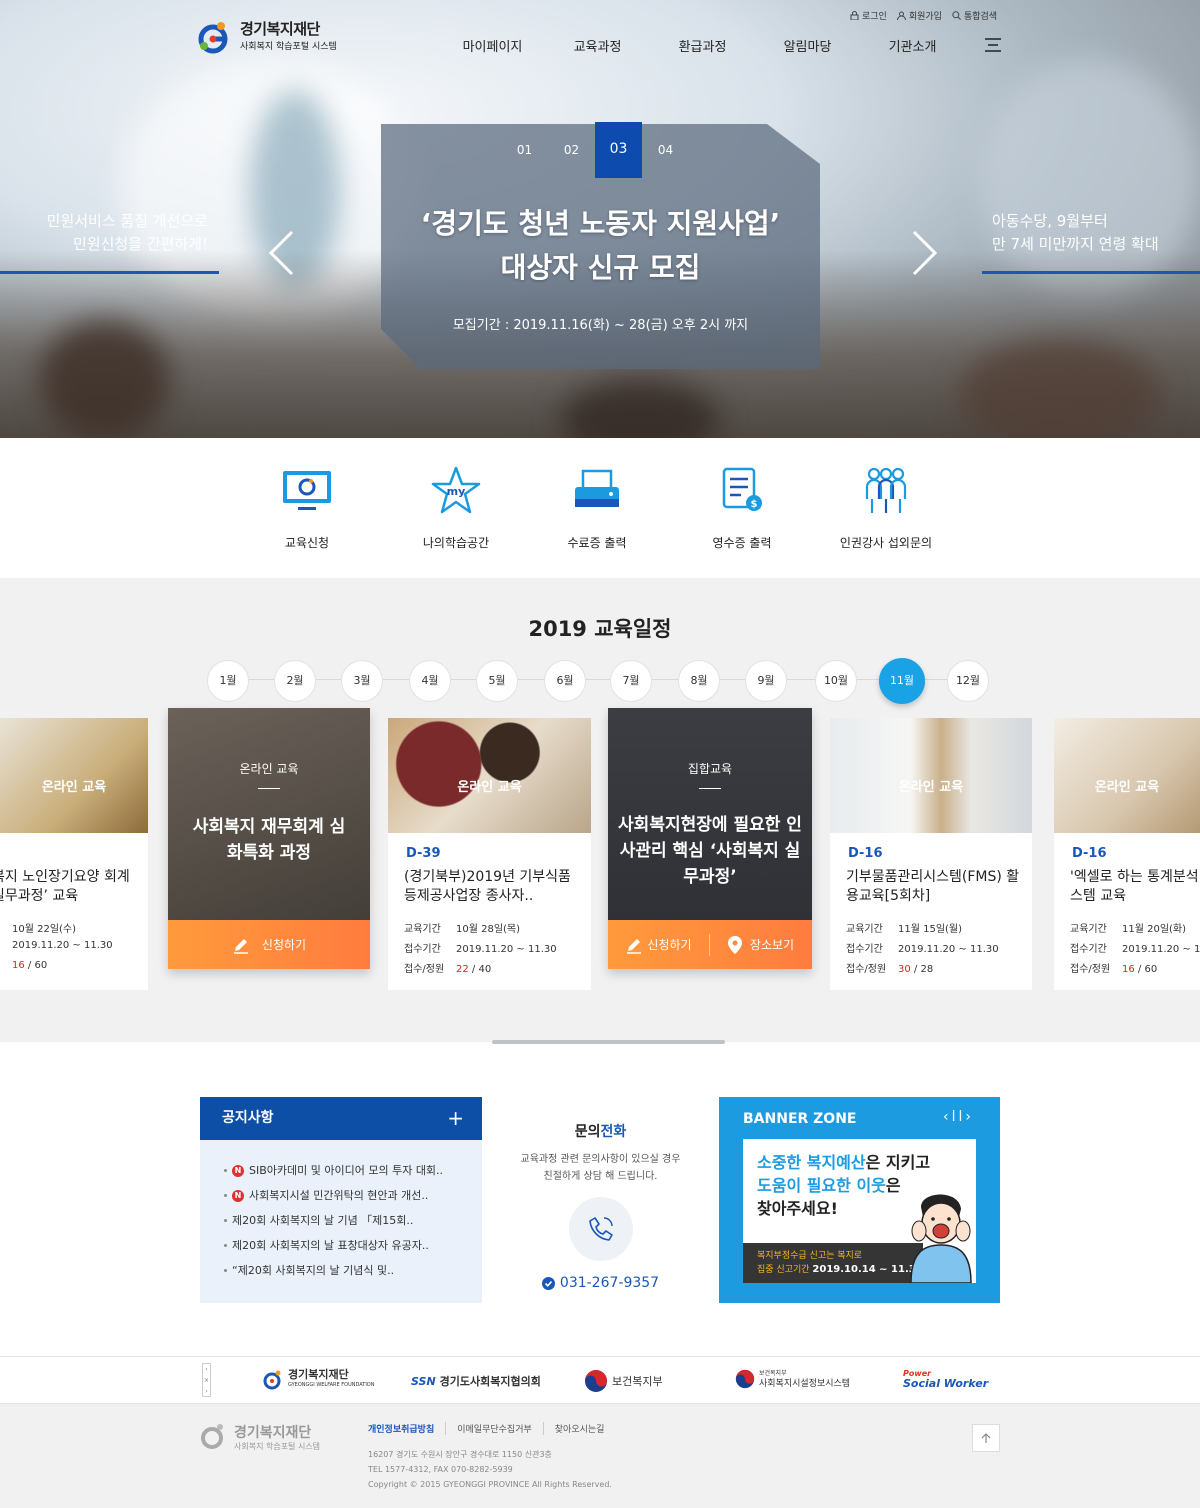 The width and height of the screenshot is (1200, 1508). I want to click on login-link: 로그인, so click(868, 15).